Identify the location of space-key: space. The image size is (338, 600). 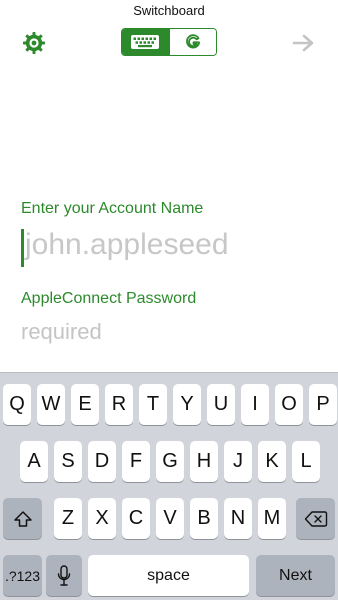
(168, 575).